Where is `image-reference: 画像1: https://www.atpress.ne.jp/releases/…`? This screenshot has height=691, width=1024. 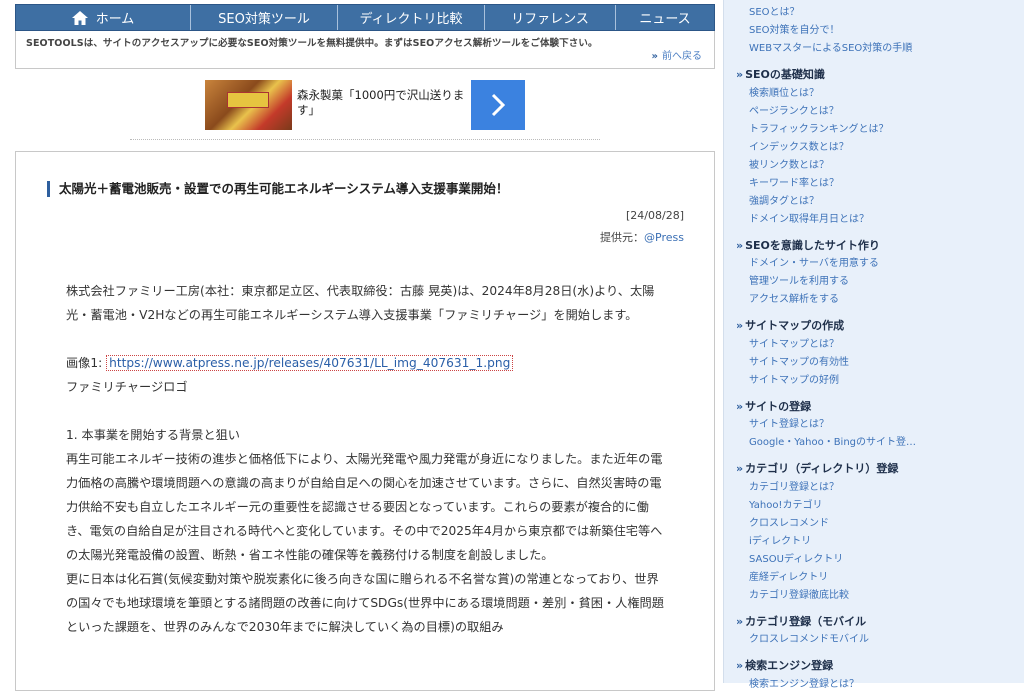 image-reference: 画像1: https://www.atpress.ne.jp/releases/… is located at coordinates (366, 363).